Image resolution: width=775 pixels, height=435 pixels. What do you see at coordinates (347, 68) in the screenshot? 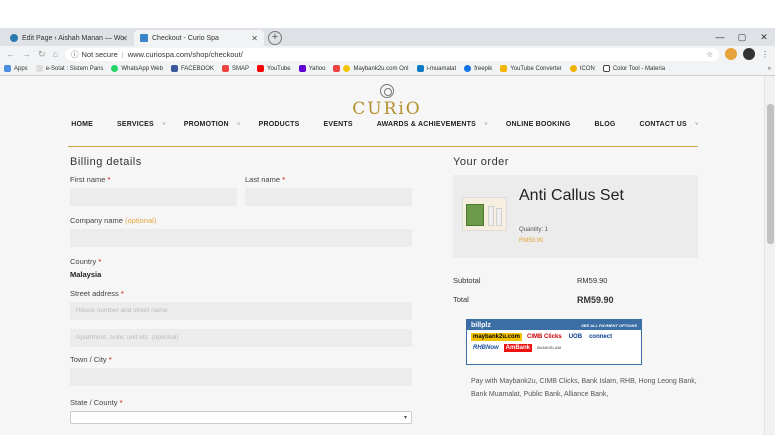
I see `maybank-icon` at bounding box center [347, 68].